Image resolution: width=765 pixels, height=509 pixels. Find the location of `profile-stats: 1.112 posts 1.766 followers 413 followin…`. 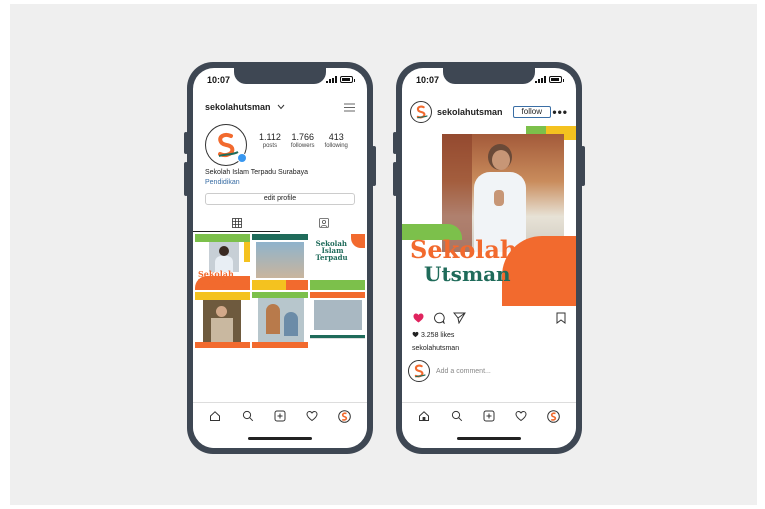

profile-stats: 1.112 posts 1.766 followers 413 followin… is located at coordinates (303, 140).